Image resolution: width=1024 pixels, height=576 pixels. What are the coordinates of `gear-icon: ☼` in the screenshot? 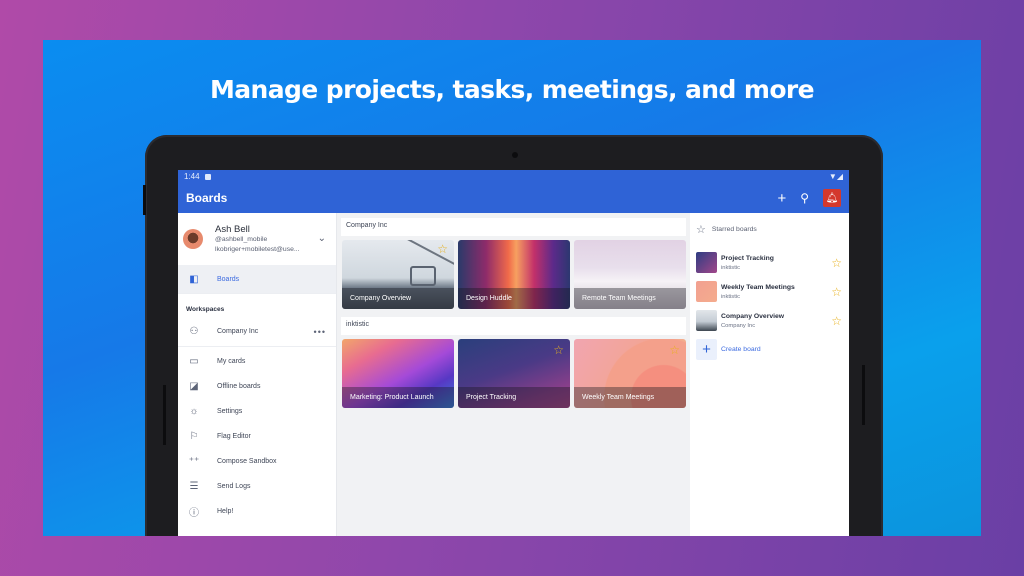 It's located at (194, 411).